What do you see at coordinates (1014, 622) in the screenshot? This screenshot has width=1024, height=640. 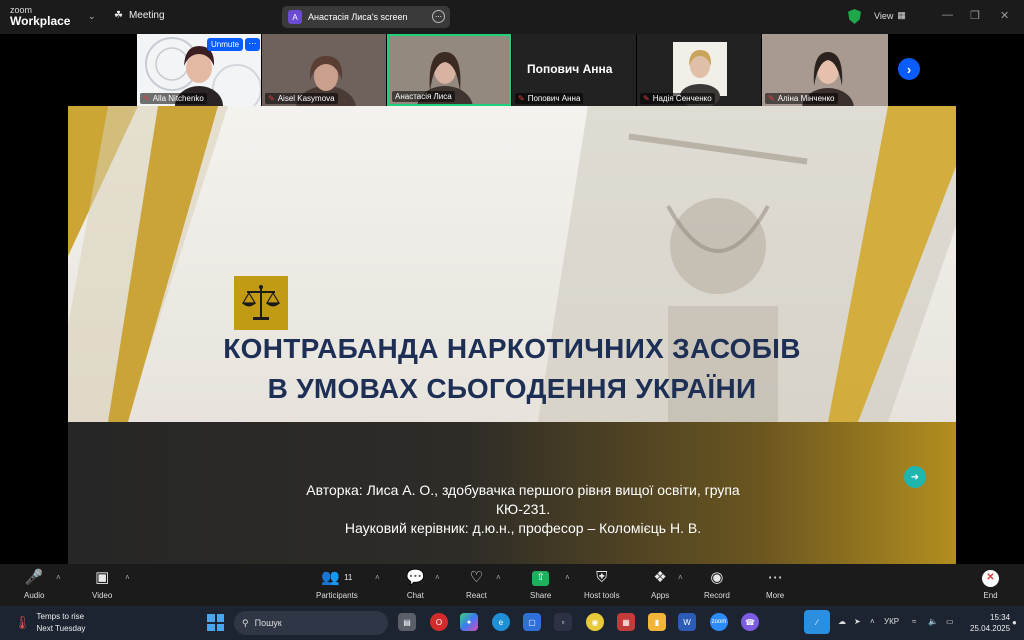 I see `notification-bell-icon: ●` at bounding box center [1014, 622].